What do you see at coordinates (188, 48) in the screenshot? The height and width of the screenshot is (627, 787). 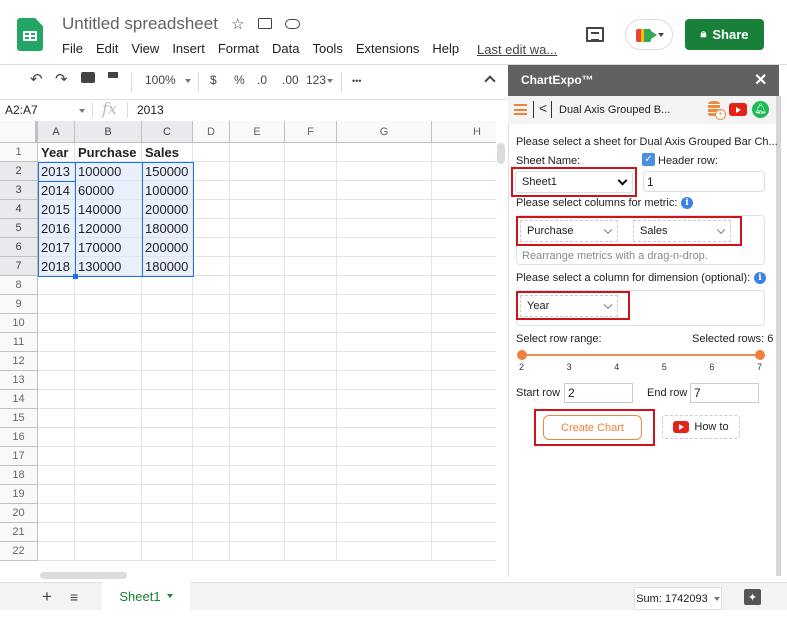 I see `menu-insert: Insert` at bounding box center [188, 48].